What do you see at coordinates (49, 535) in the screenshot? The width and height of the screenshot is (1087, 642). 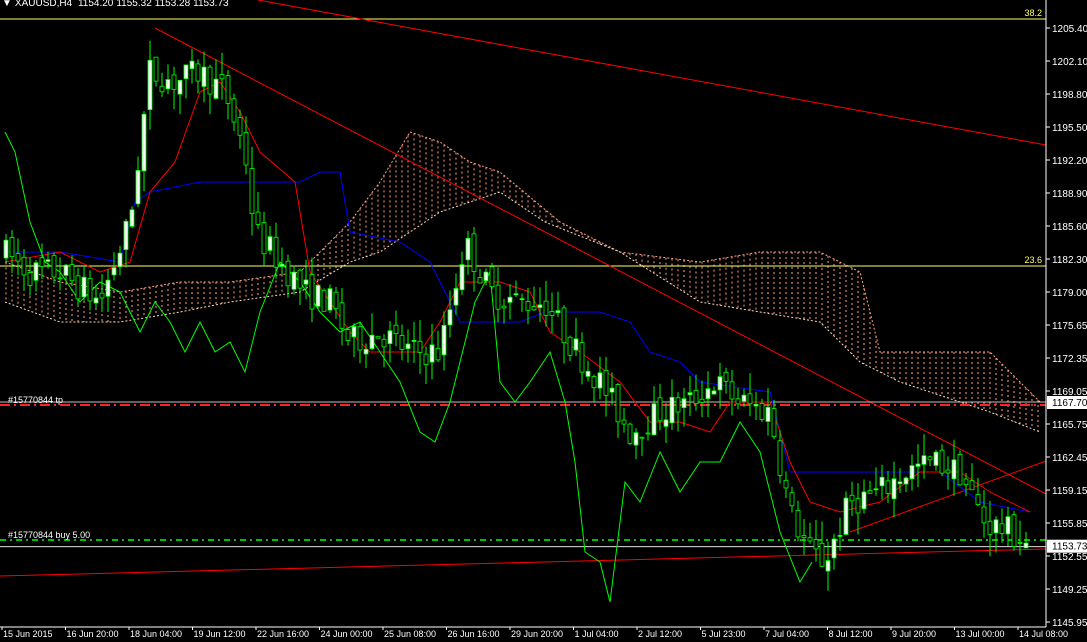 I see `entry-label: #15770844 buy 5.00` at bounding box center [49, 535].